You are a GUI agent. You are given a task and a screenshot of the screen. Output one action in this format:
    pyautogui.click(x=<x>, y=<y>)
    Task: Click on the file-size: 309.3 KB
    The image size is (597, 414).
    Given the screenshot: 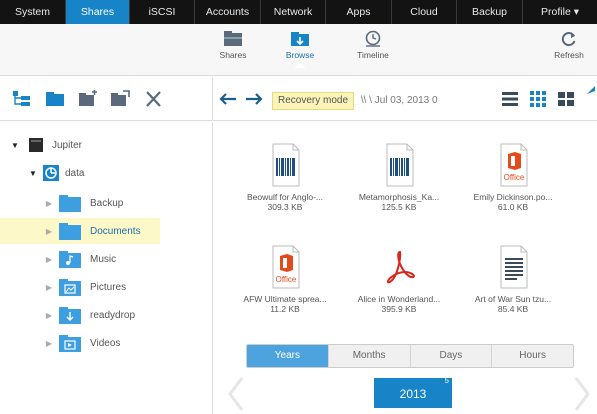 What is the action you would take?
    pyautogui.click(x=285, y=207)
    